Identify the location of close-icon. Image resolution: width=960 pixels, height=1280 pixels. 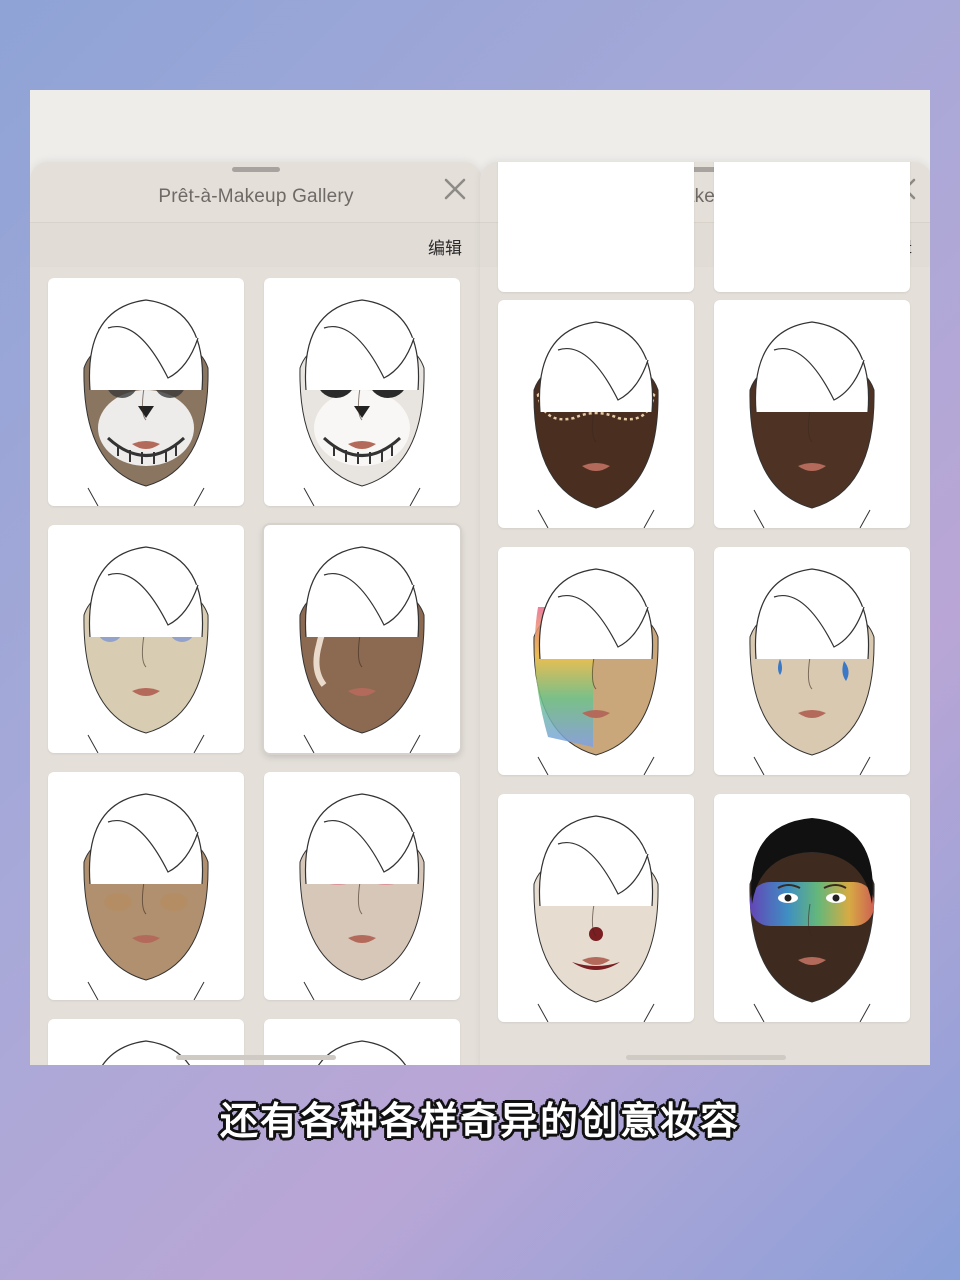
(455, 189).